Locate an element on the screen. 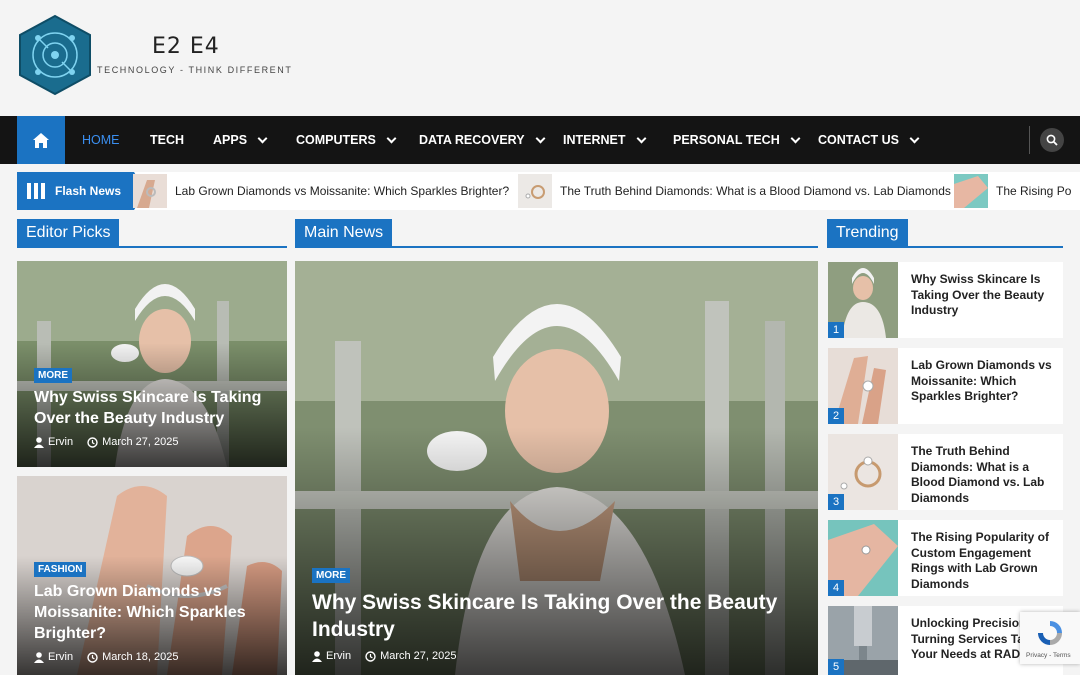 Image resolution: width=1080 pixels, height=675 pixels. search-icon is located at coordinates (1052, 140).